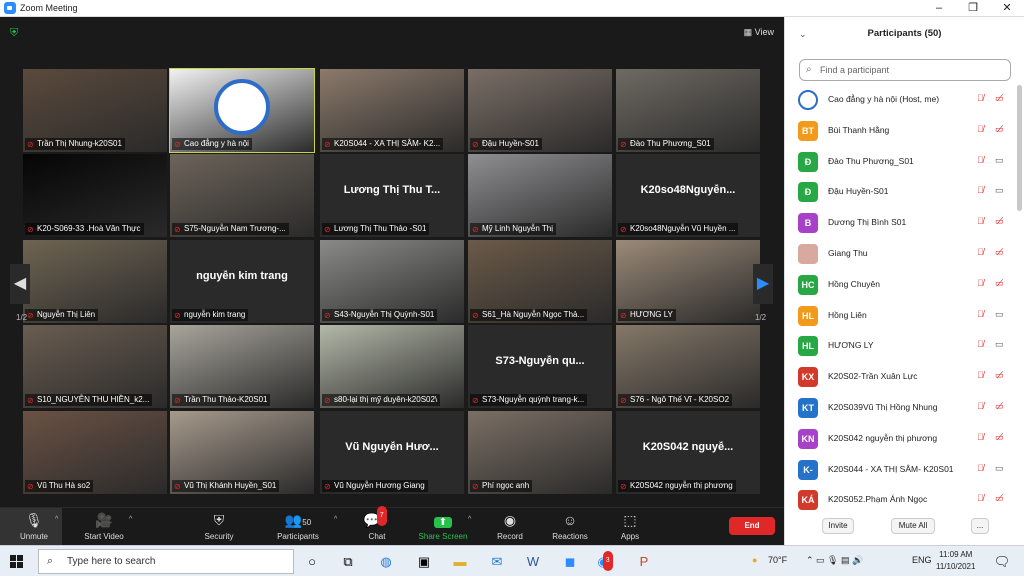 The width and height of the screenshot is (1024, 576). I want to click on security-shield-icon: ⛨, so click(15, 33).